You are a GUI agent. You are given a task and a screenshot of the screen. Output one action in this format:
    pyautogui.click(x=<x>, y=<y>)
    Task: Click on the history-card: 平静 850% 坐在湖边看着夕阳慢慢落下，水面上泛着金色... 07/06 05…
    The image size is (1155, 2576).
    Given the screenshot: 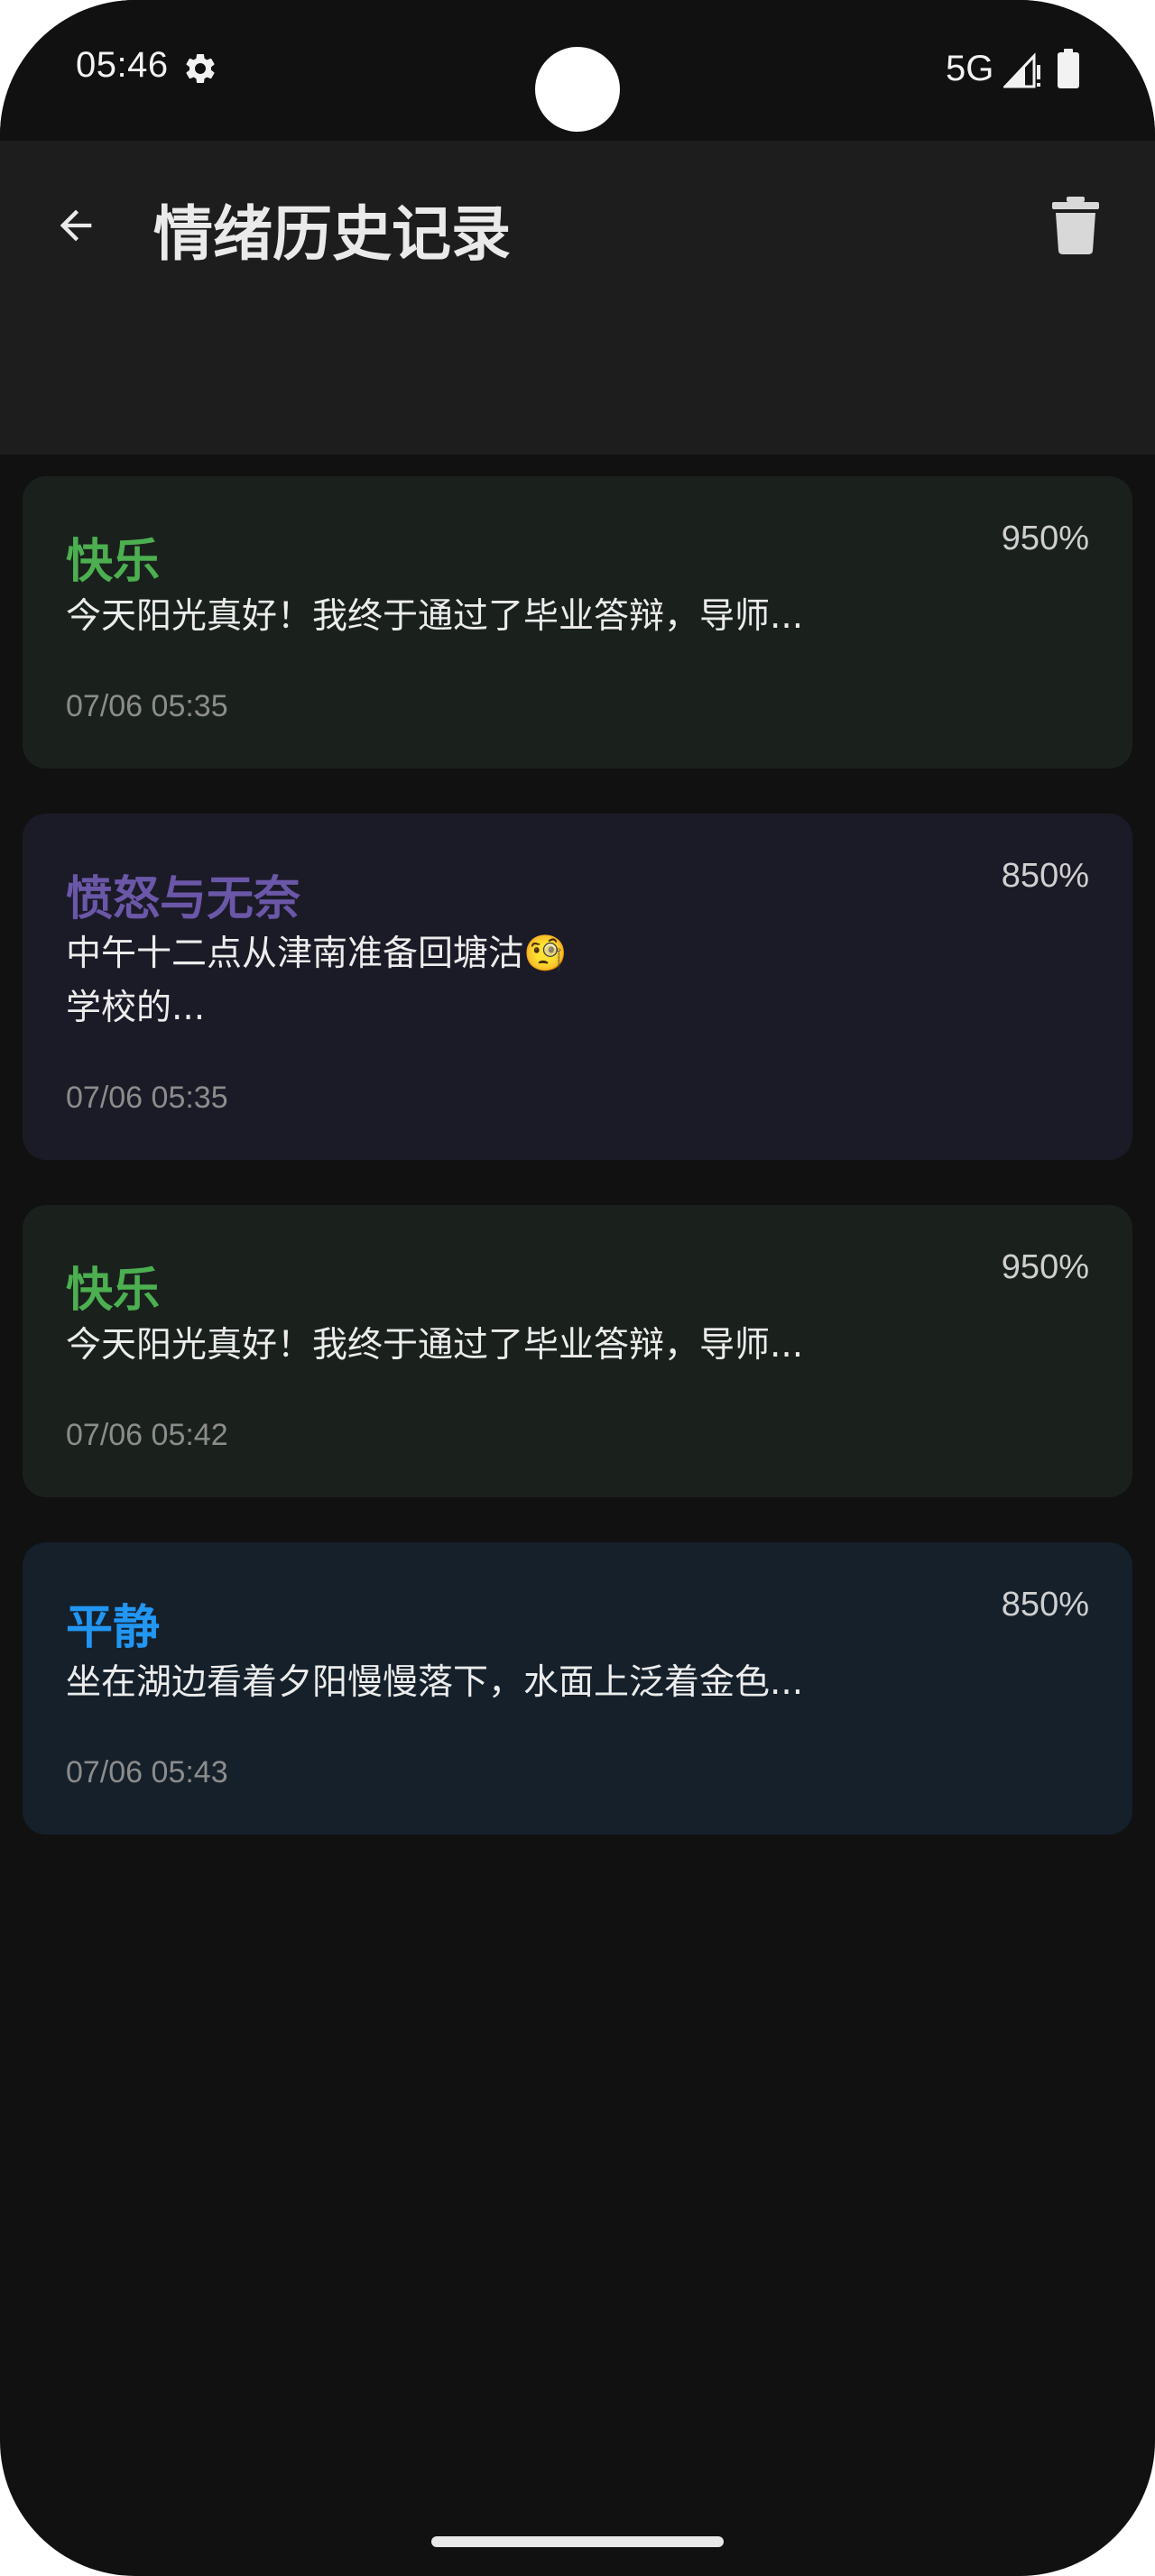 What is the action you would take?
    pyautogui.click(x=577, y=1688)
    